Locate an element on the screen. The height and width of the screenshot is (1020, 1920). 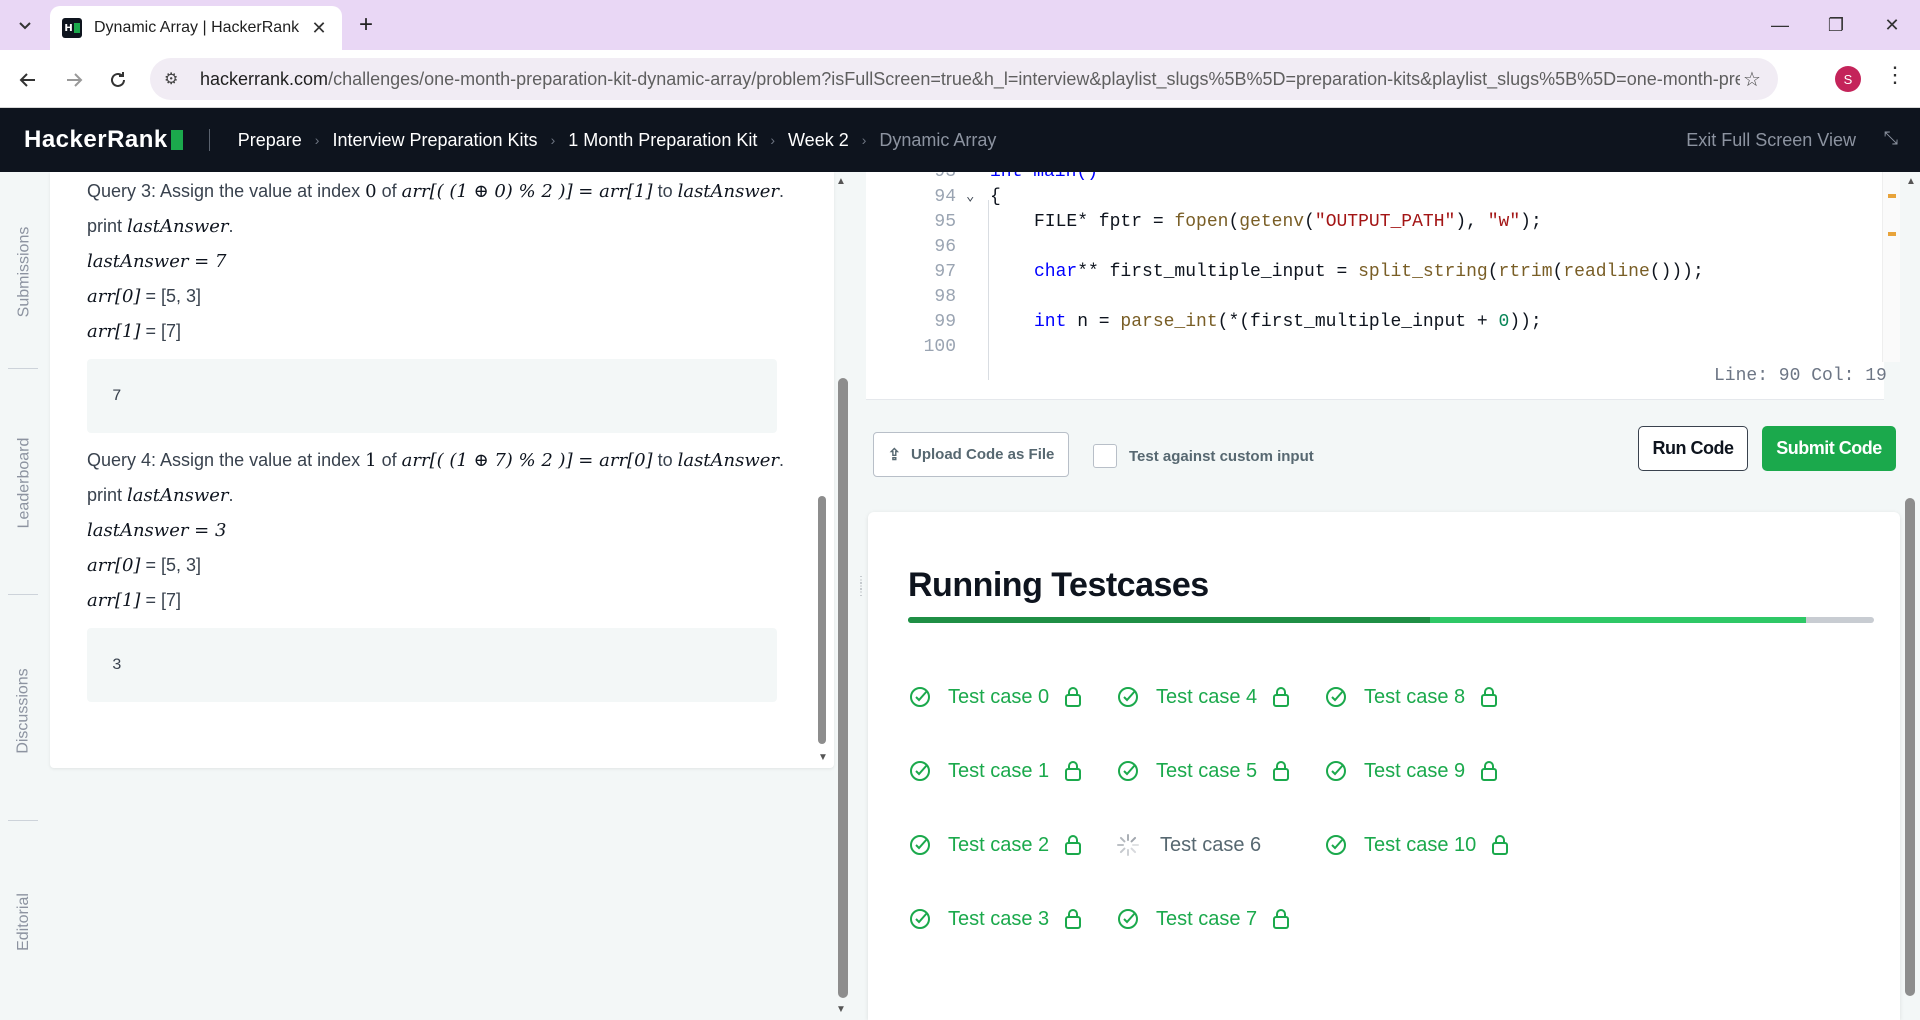
testcase-item: Test case 4 is located at coordinates (1203, 697).